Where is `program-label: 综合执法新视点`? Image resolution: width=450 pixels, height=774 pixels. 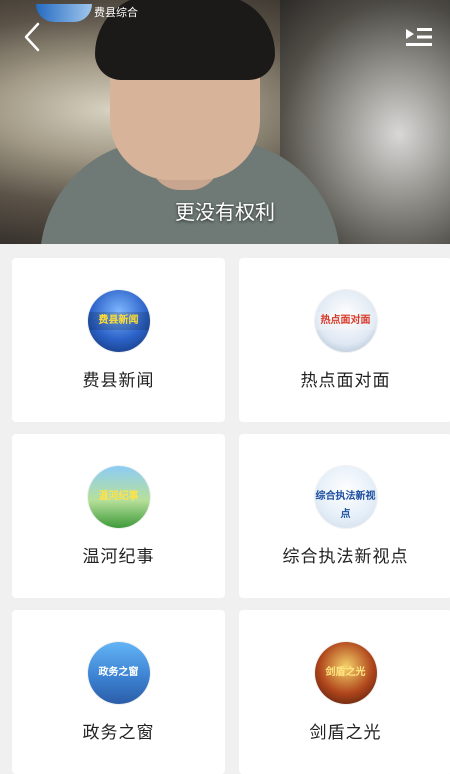
program-label: 综合执法新视点 is located at coordinates (345, 557).